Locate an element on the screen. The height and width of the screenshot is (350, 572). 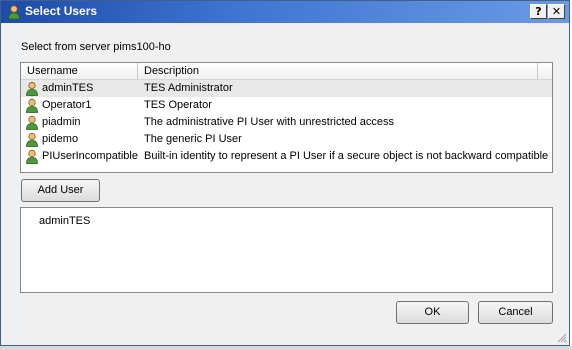
close-button: ✕ is located at coordinates (556, 11).